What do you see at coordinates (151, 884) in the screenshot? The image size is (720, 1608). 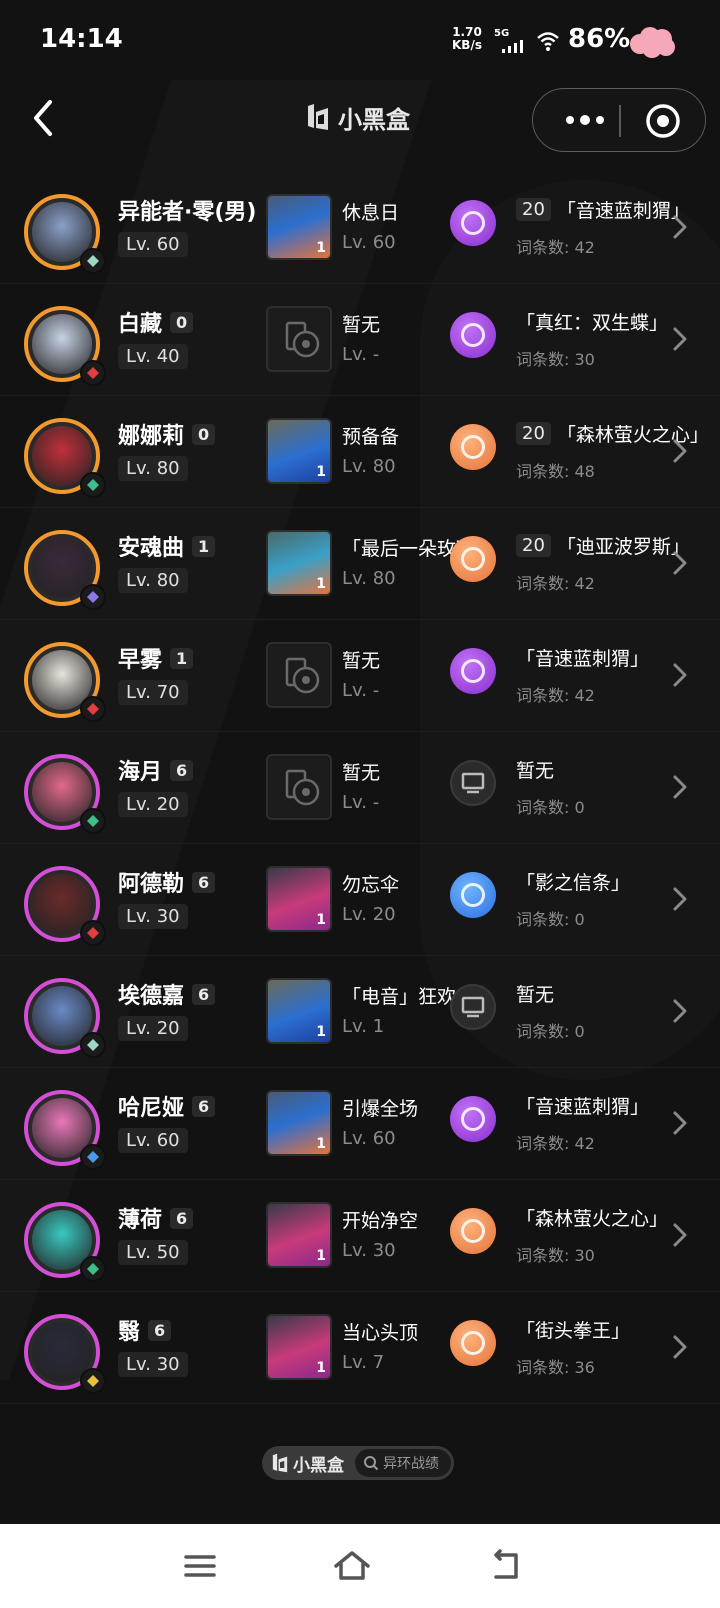 I see `character-name: 阿德勒` at bounding box center [151, 884].